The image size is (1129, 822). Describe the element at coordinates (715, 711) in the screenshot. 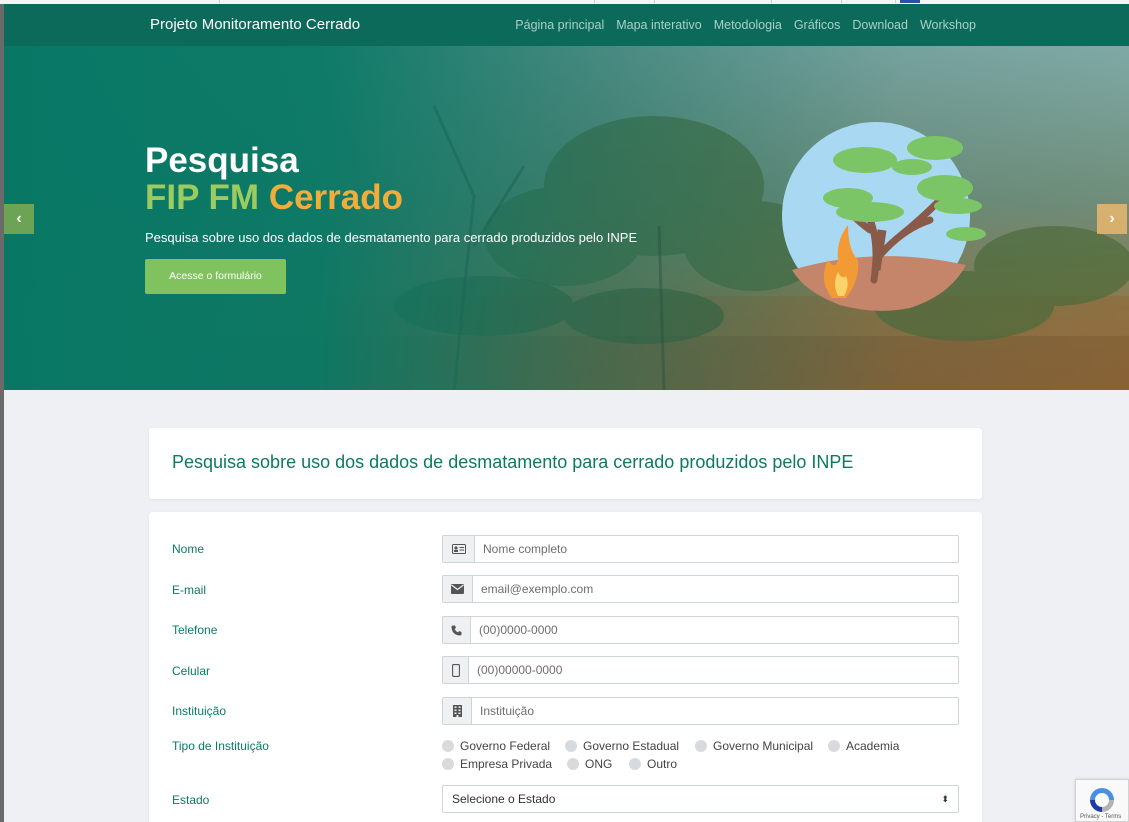

I see `instituicao-input` at that location.